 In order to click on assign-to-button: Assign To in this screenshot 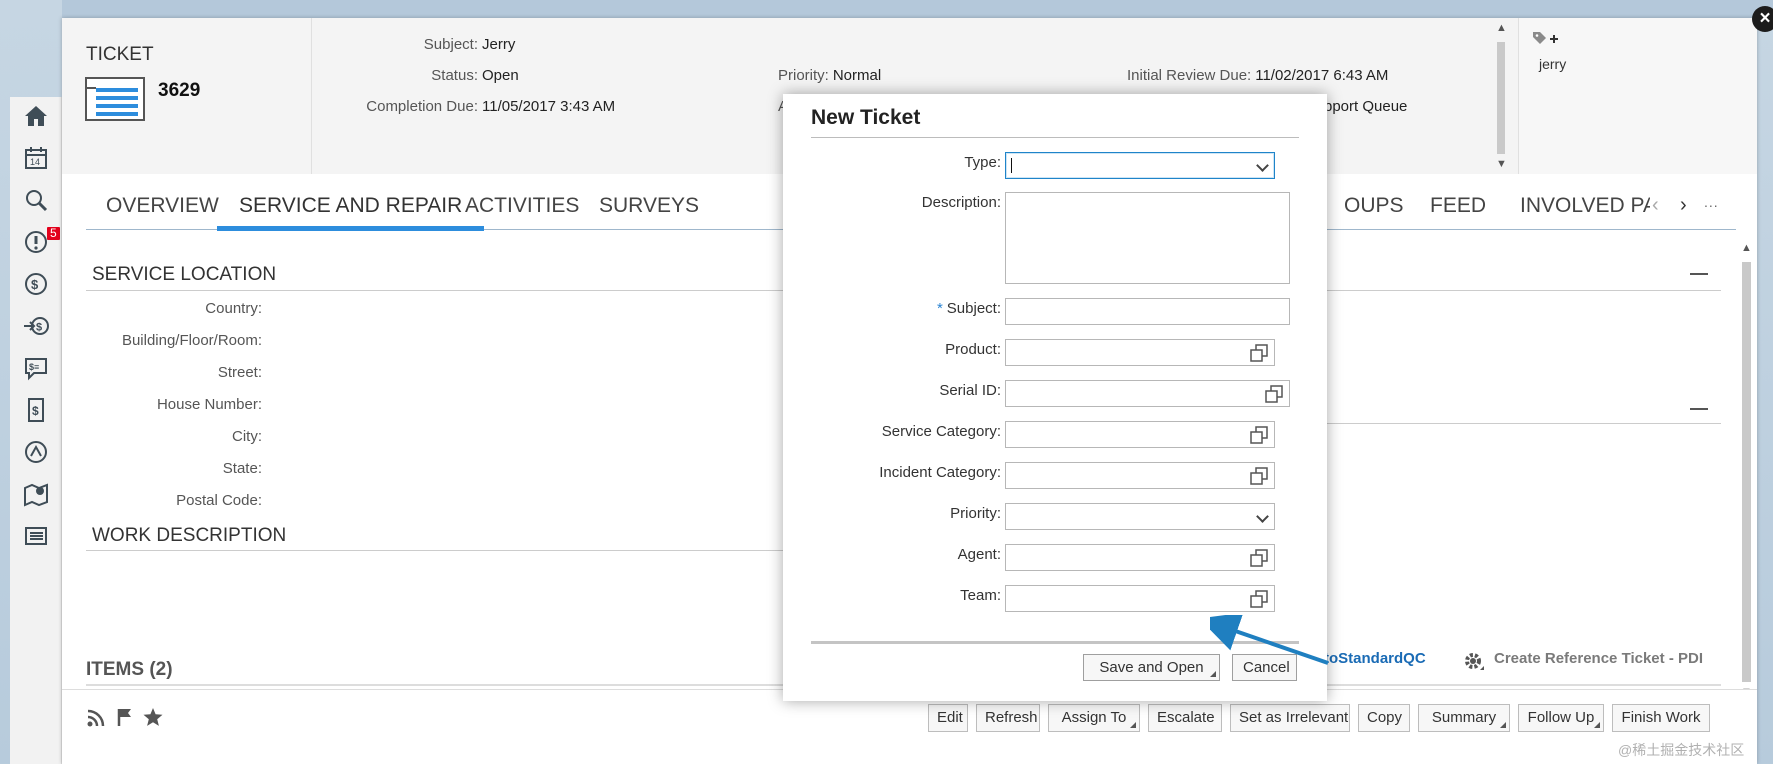, I will do `click(1094, 718)`.